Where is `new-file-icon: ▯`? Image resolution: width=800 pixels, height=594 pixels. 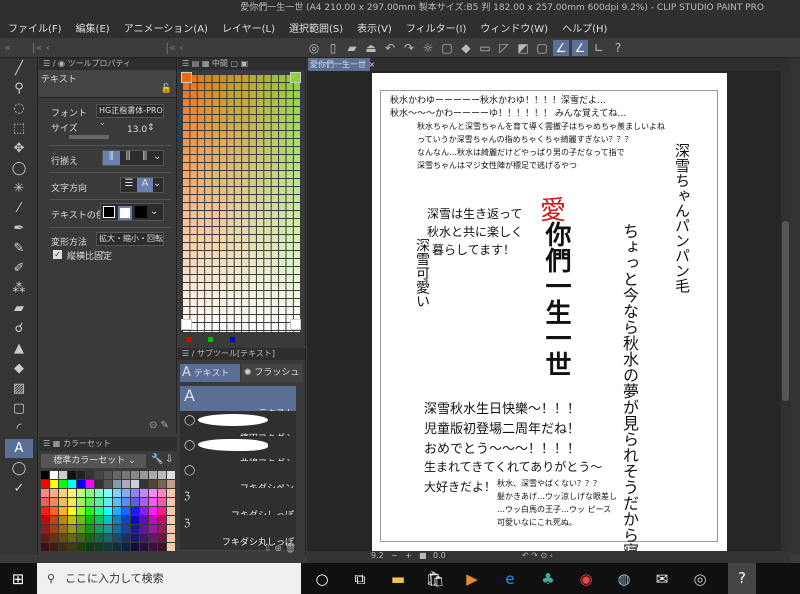
new-file-icon: ▯ is located at coordinates (333, 48).